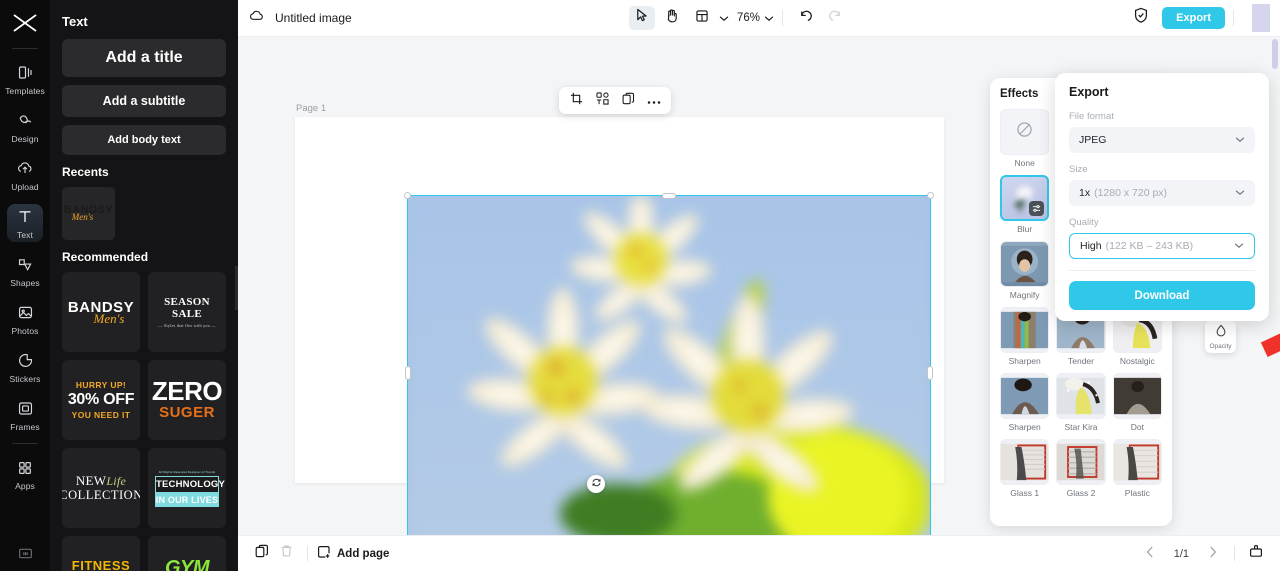  What do you see at coordinates (1137, 468) in the screenshot?
I see `effect-plastic: Plastic` at bounding box center [1137, 468].